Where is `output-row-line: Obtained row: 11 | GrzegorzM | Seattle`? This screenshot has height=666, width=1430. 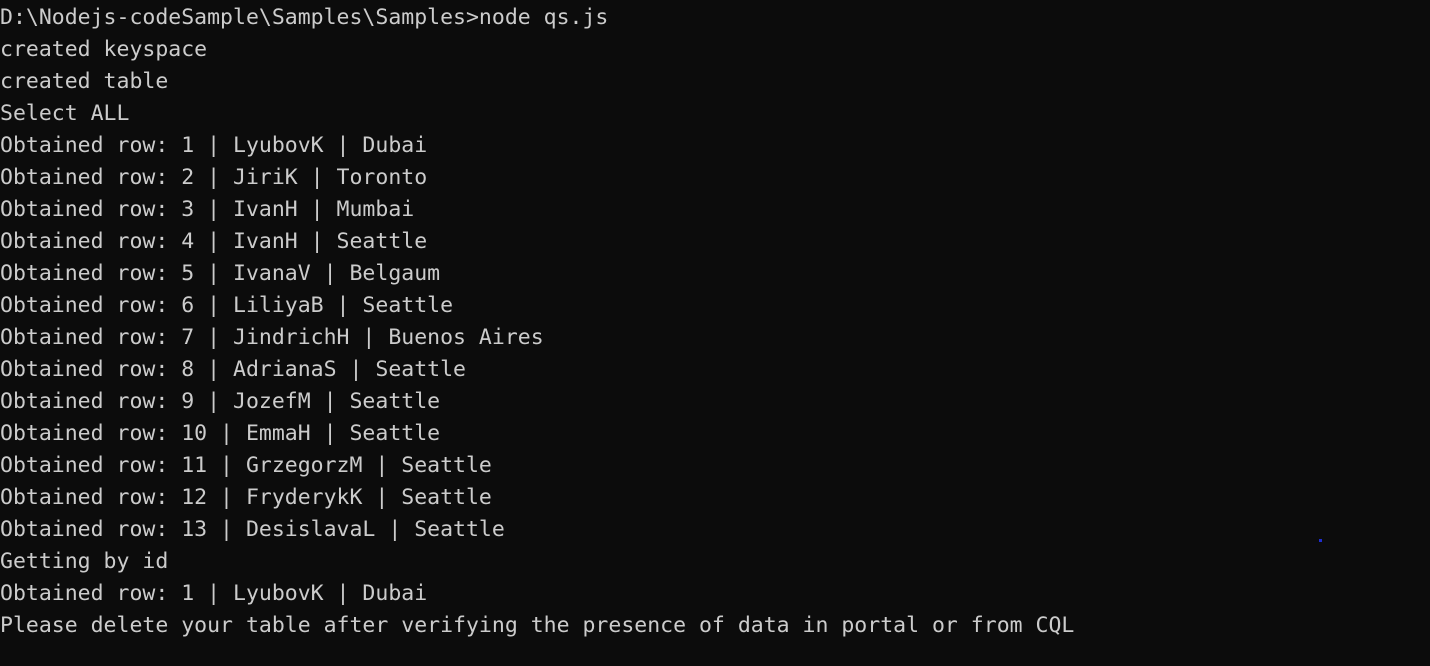 output-row-line: Obtained row: 11 | GrzegorzM | Seattle is located at coordinates (246, 465).